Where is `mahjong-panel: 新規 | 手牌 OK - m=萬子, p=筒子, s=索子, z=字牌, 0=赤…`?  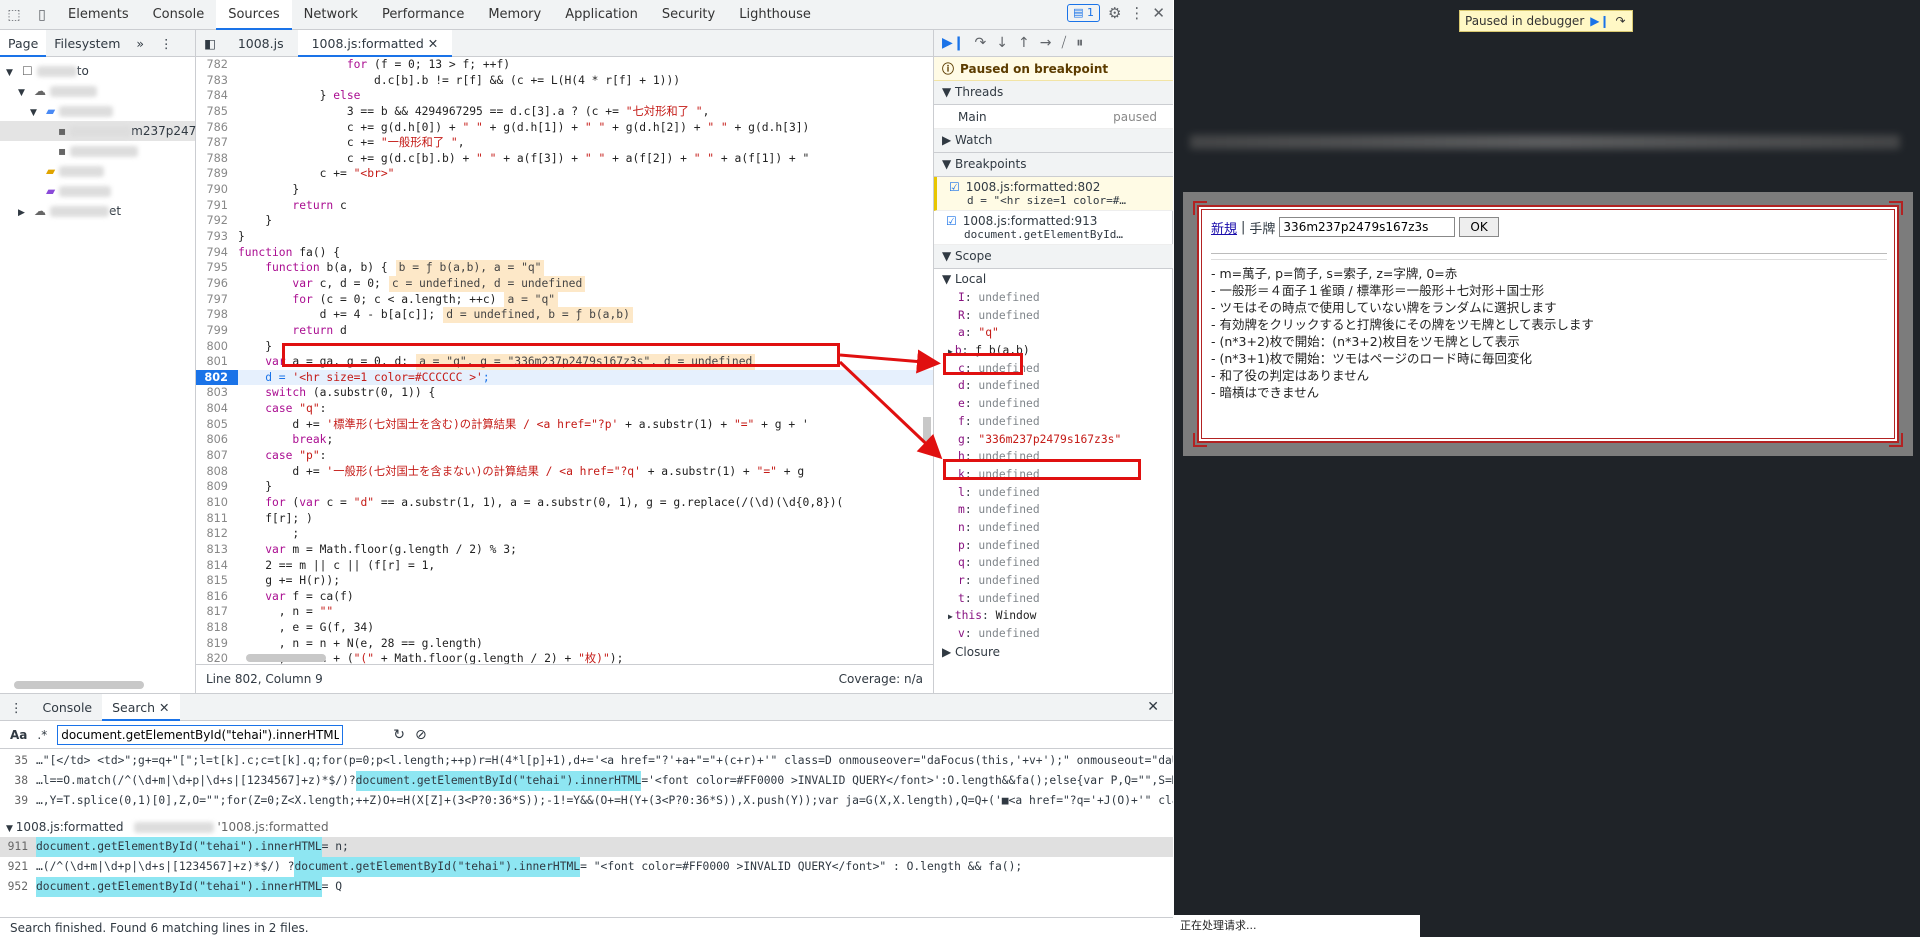
mahjong-panel: 新規 | 手牌 OK - m=萬子, p=筒子, s=索子, z=字牌, 0=赤… is located at coordinates (1548, 324).